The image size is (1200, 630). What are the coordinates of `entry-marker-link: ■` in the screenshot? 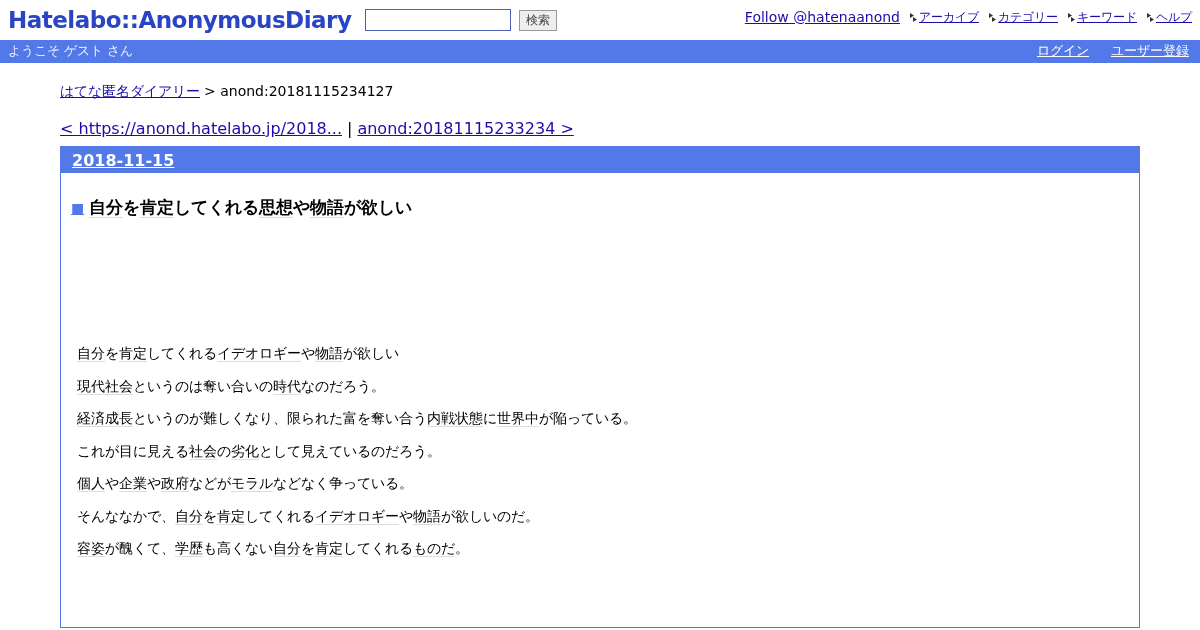 It's located at (78, 208).